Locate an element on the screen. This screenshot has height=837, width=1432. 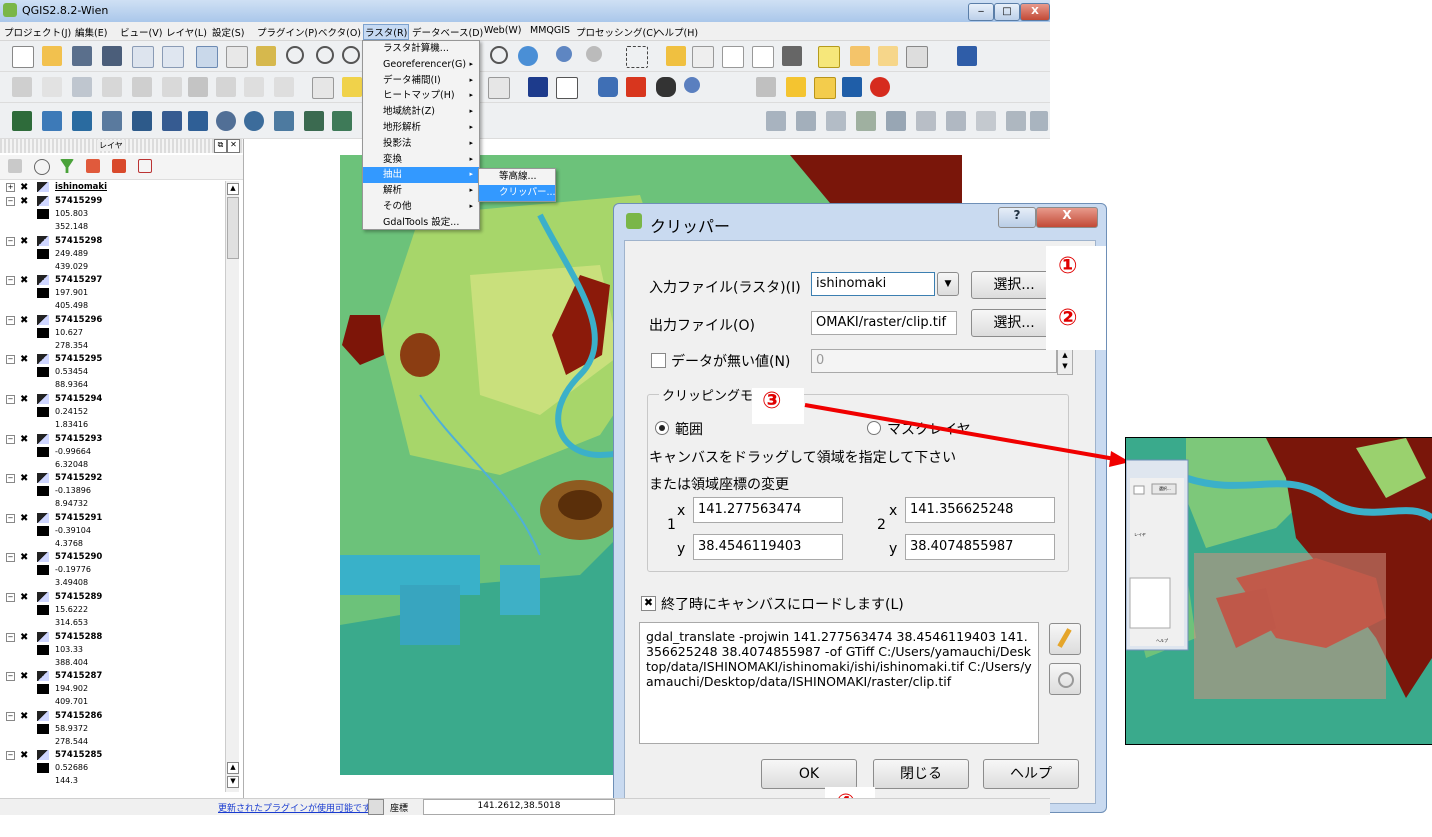
pan-to-selection-icon is located at coordinates (266, 56).